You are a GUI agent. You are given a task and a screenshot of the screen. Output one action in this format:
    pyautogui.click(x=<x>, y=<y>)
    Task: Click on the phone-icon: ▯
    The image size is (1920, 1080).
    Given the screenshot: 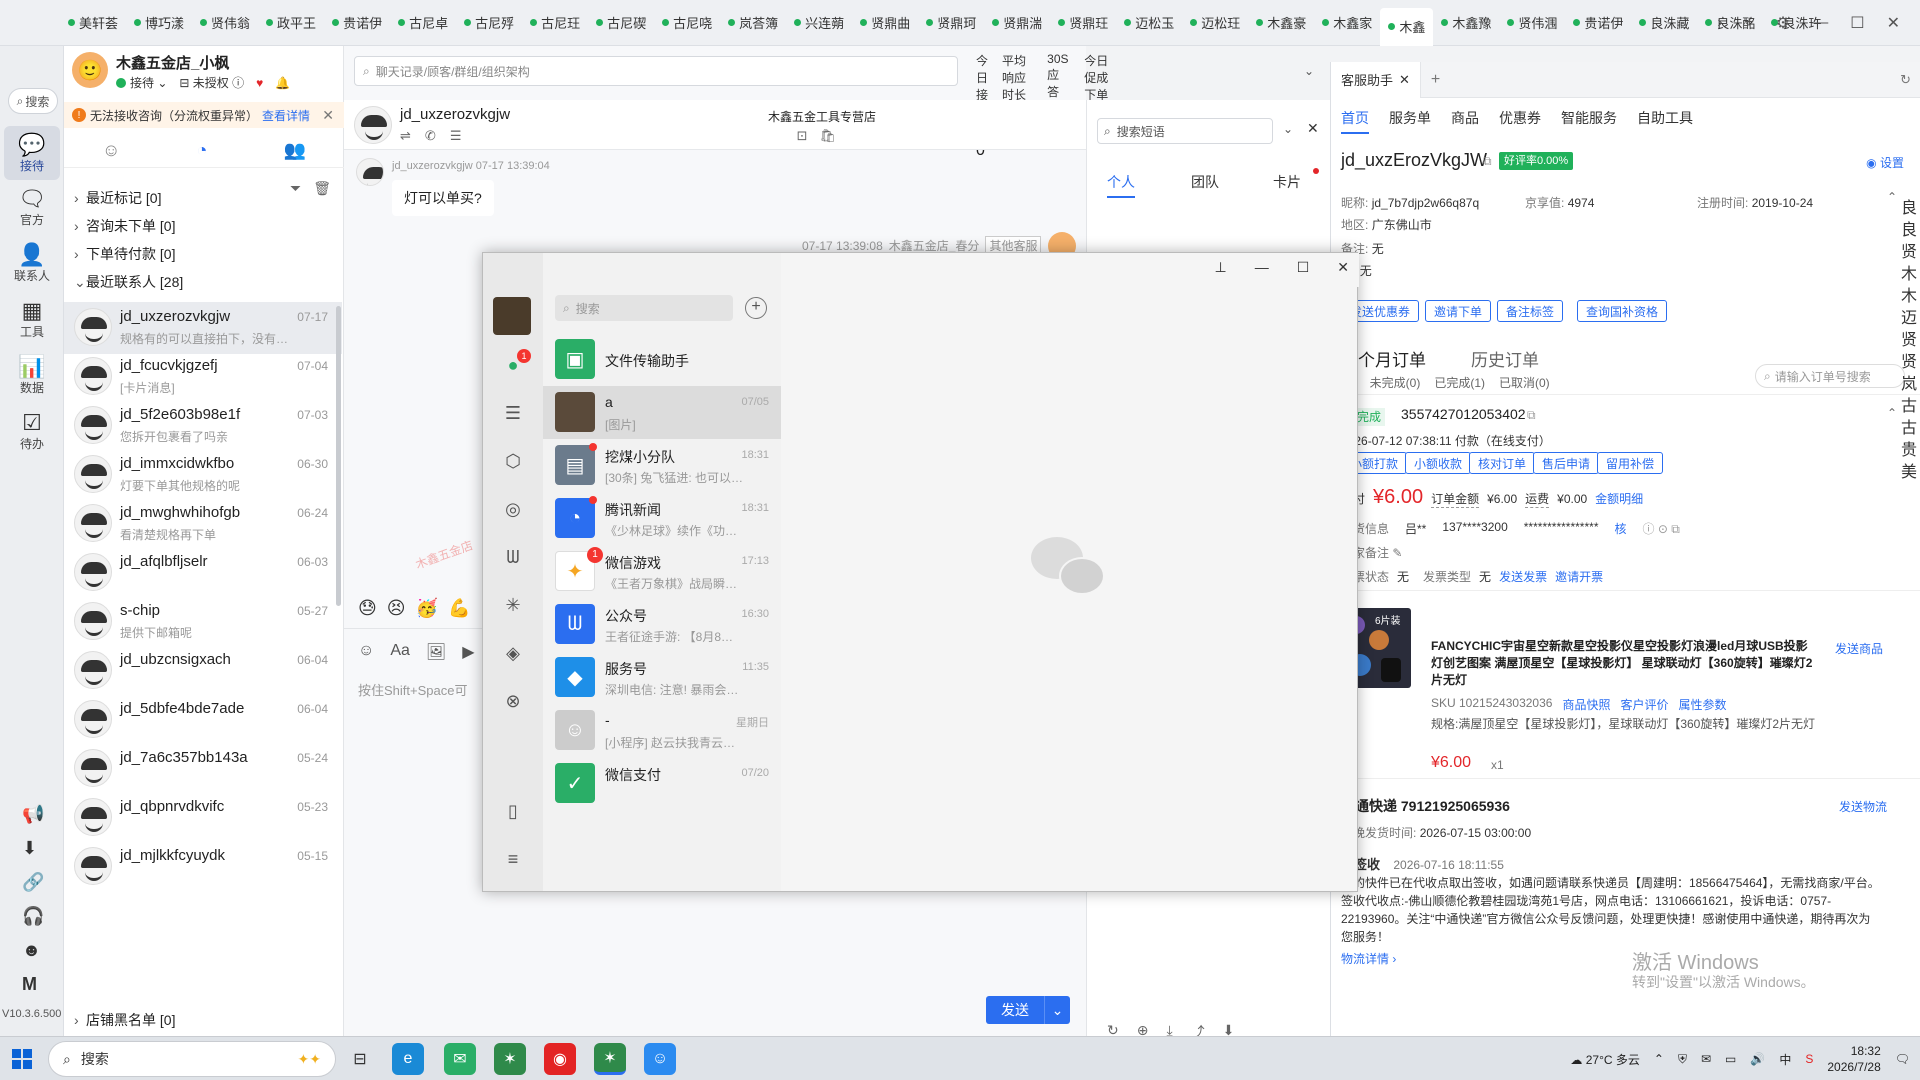 What is the action you would take?
    pyautogui.click(x=513, y=811)
    